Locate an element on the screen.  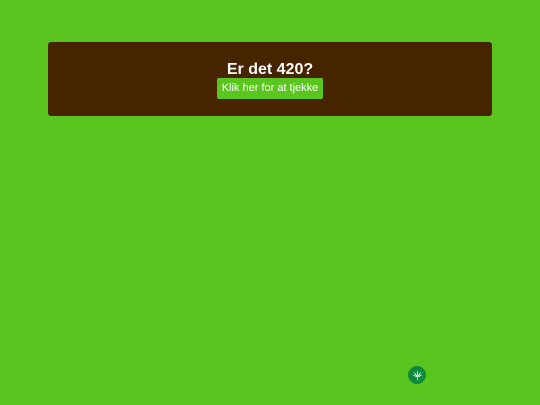
cannabis-leaf-icon is located at coordinates (417, 374).